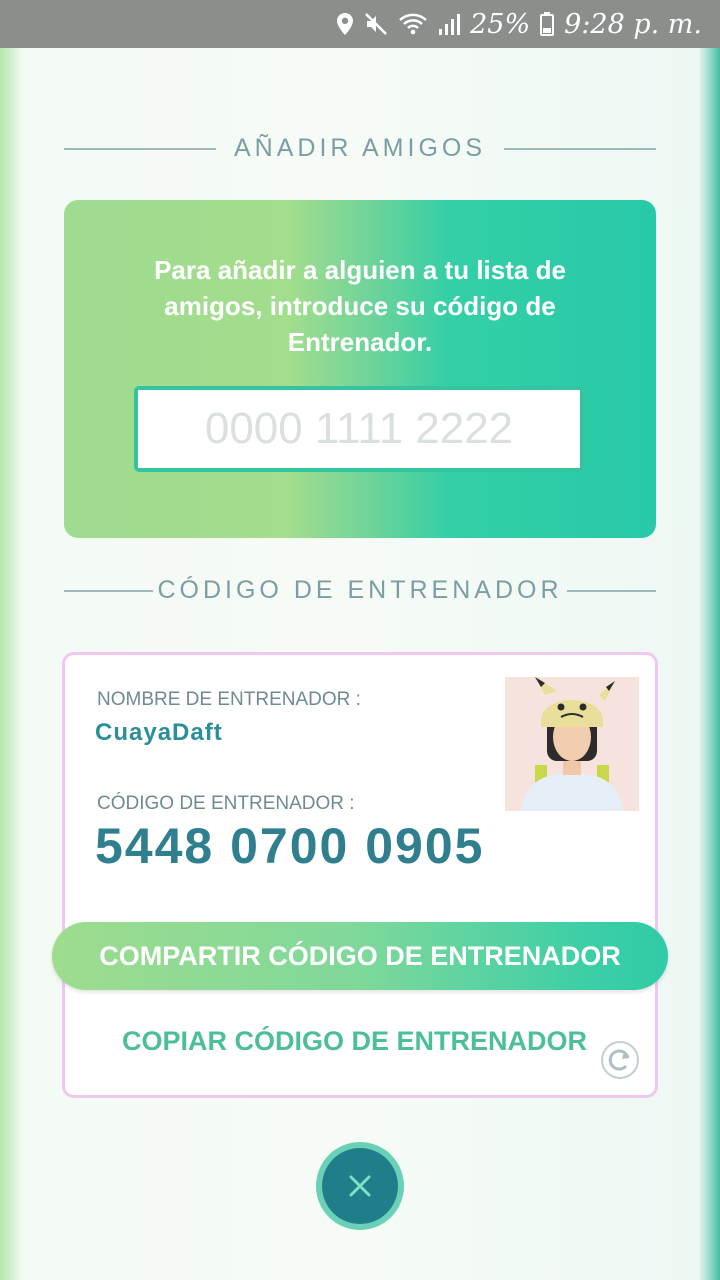 Image resolution: width=720 pixels, height=1280 pixels. I want to click on battery-icon, so click(547, 24).